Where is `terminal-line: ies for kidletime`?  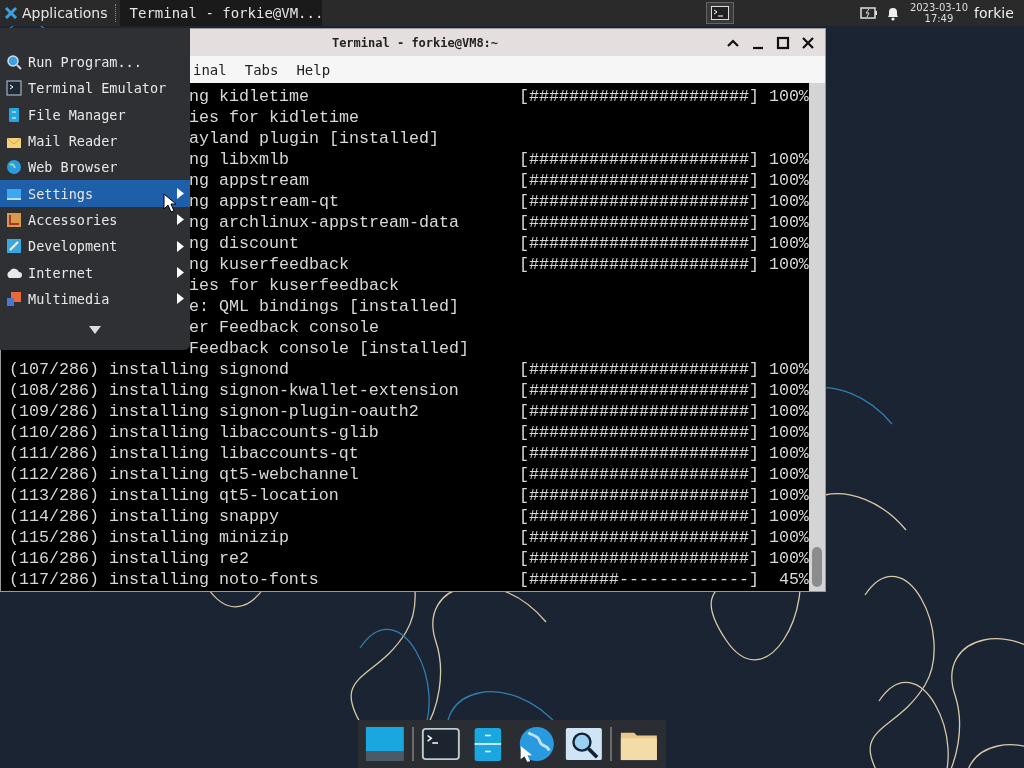 terminal-line: ies for kidletime is located at coordinates (274, 117).